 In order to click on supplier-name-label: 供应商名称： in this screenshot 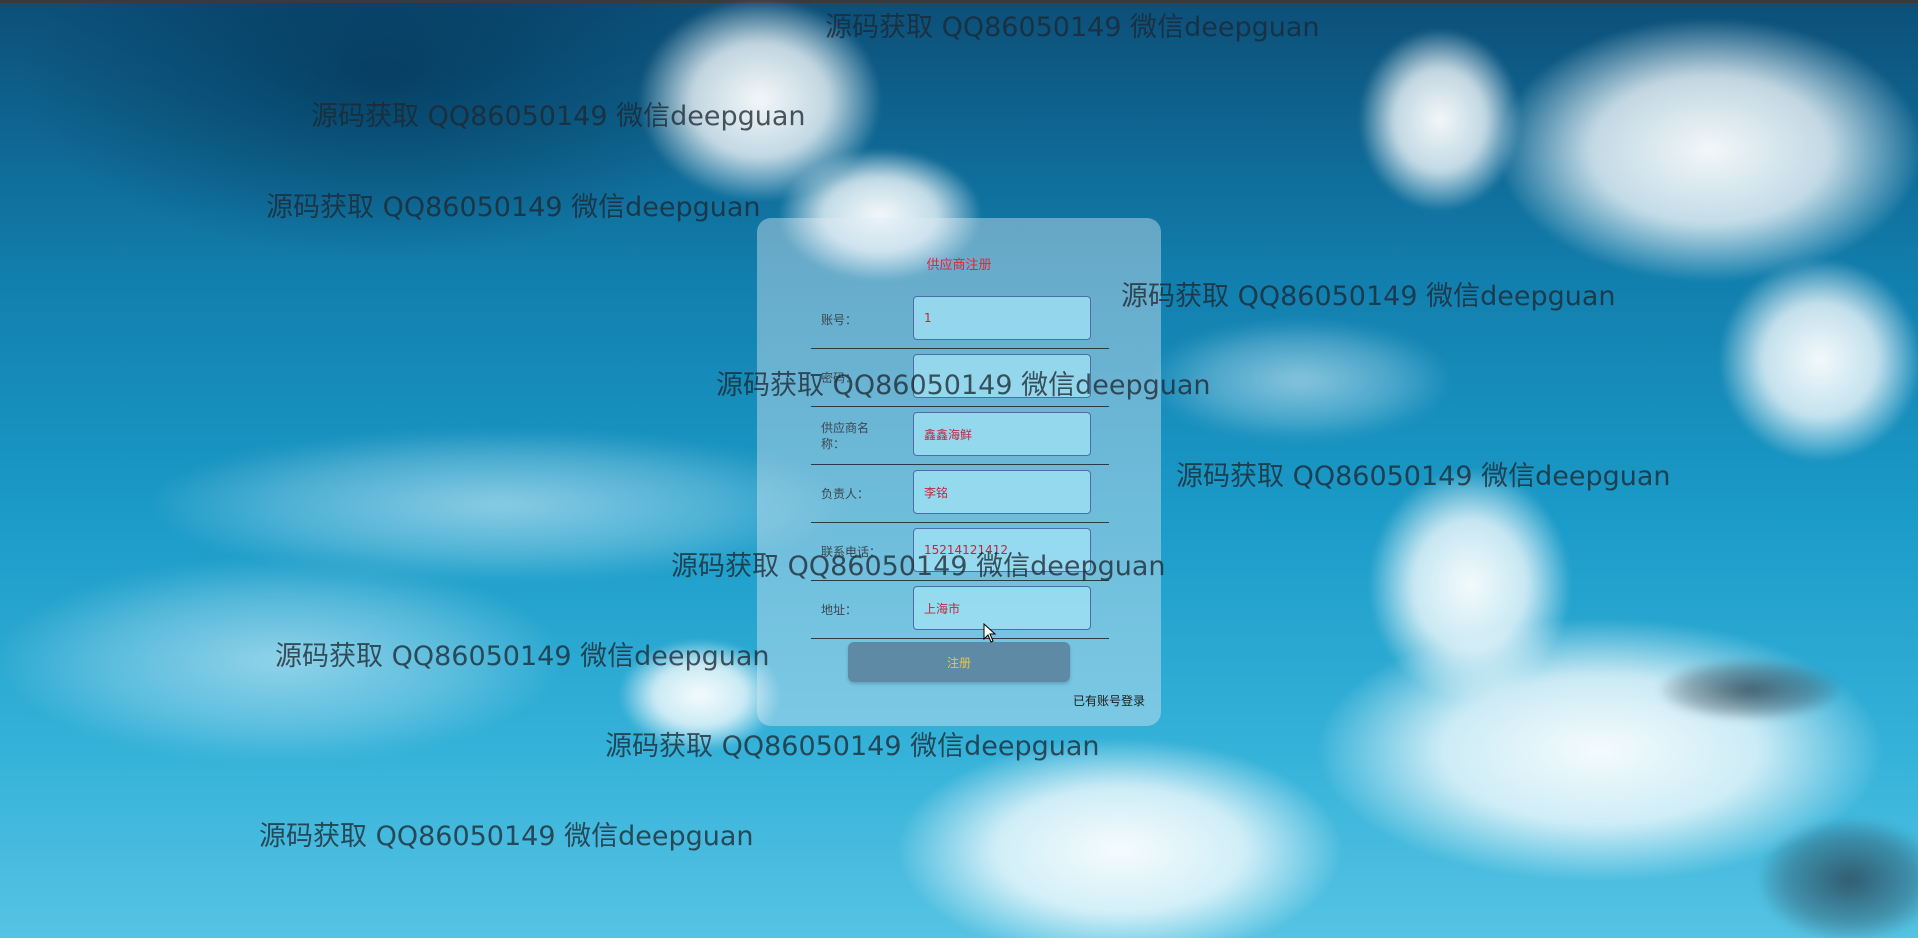, I will do `click(845, 436)`.